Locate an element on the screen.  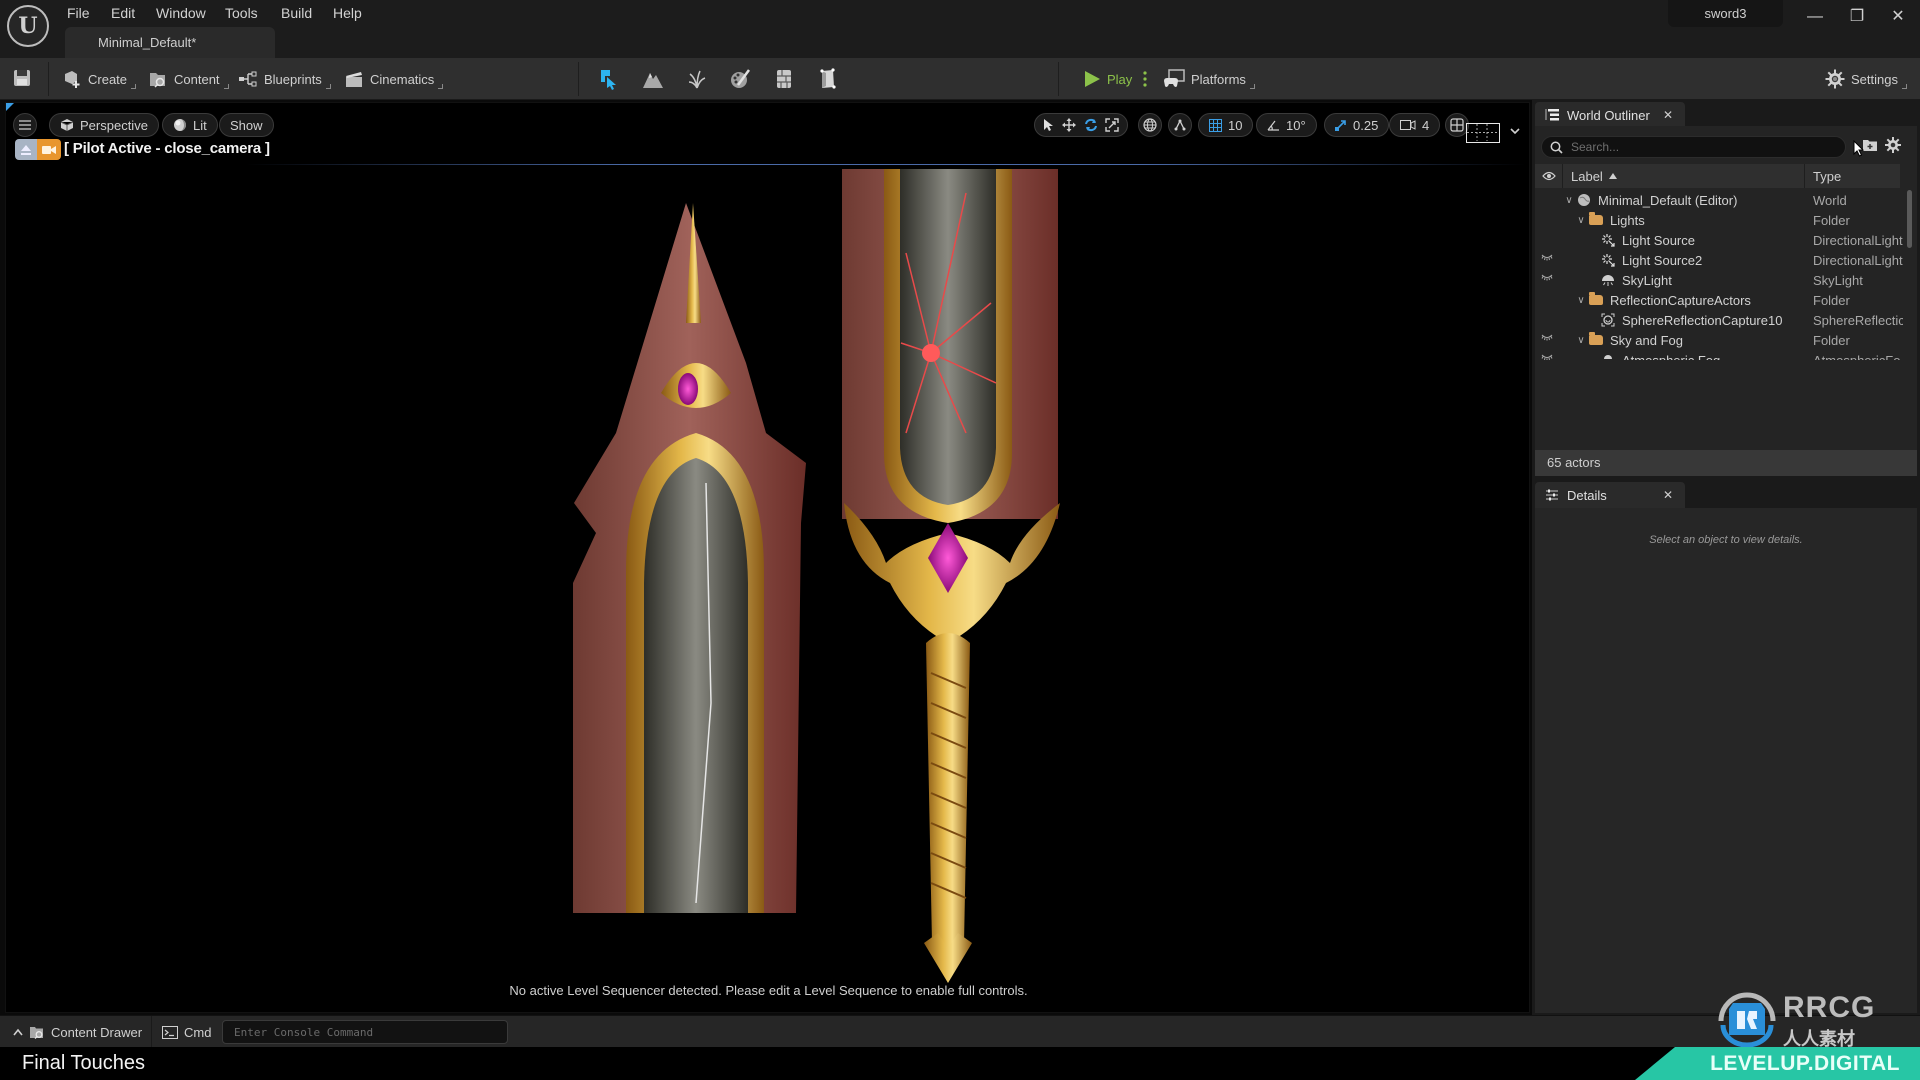
outliner-settings-button is located at coordinates (1893, 145).